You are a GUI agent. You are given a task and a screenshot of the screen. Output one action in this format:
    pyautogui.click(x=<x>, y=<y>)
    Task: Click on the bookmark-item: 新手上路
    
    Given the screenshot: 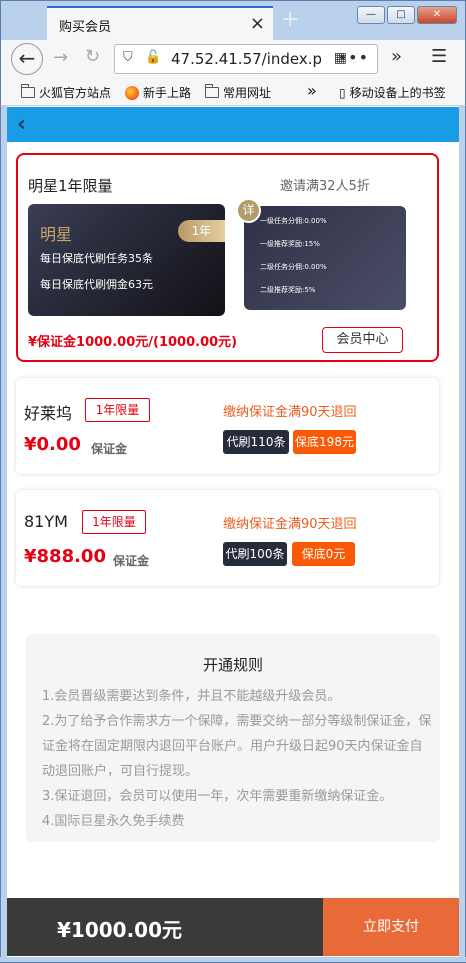 What is the action you would take?
    pyautogui.click(x=158, y=92)
    